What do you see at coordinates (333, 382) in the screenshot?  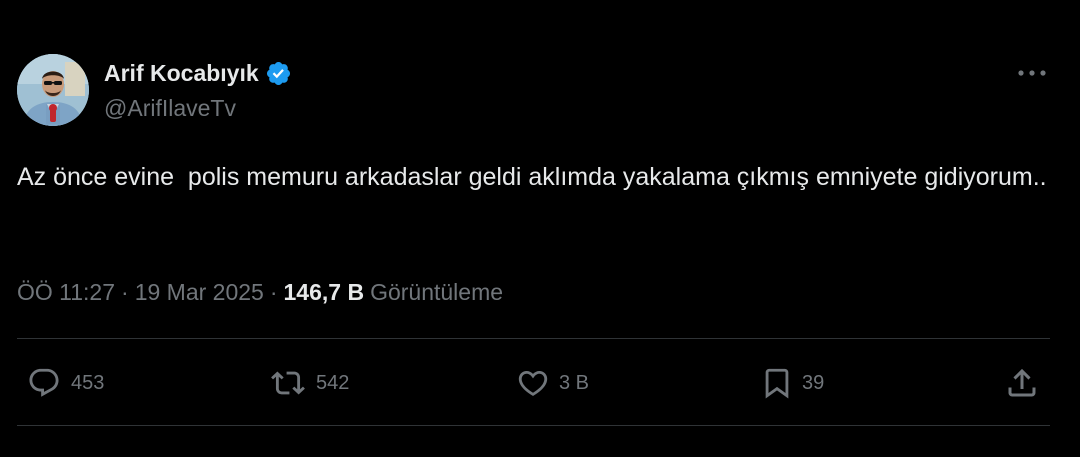 I see `retweet-count: 542` at bounding box center [333, 382].